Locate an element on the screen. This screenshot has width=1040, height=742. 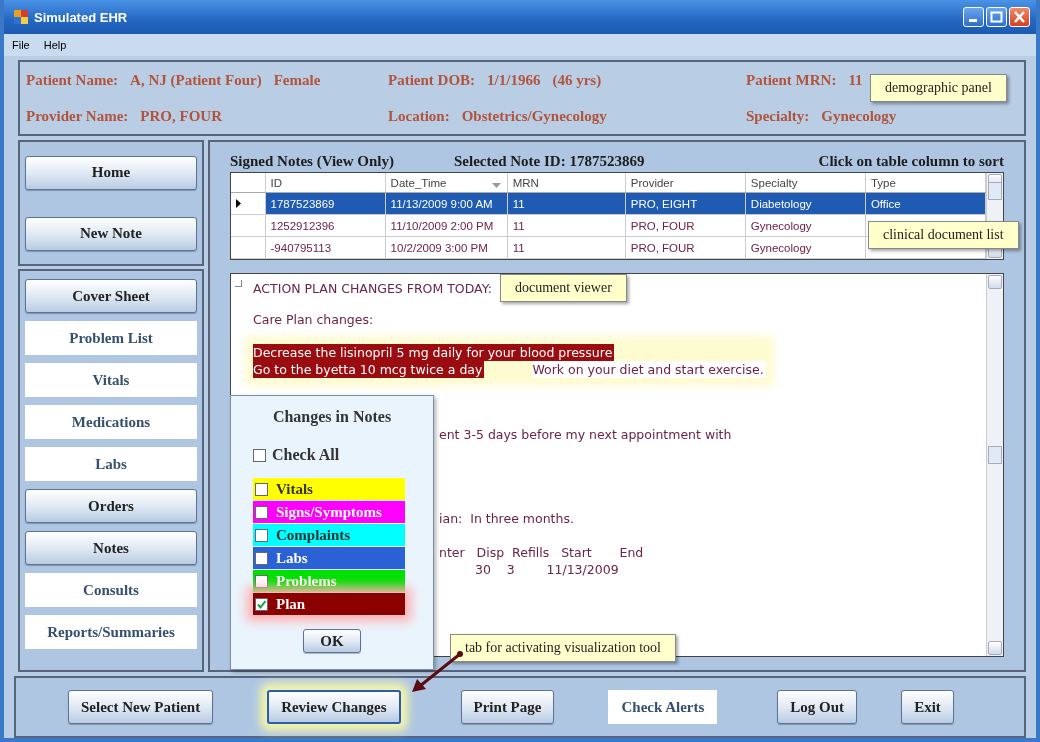
sidebar-item: Cover Sheet is located at coordinates (111, 296).